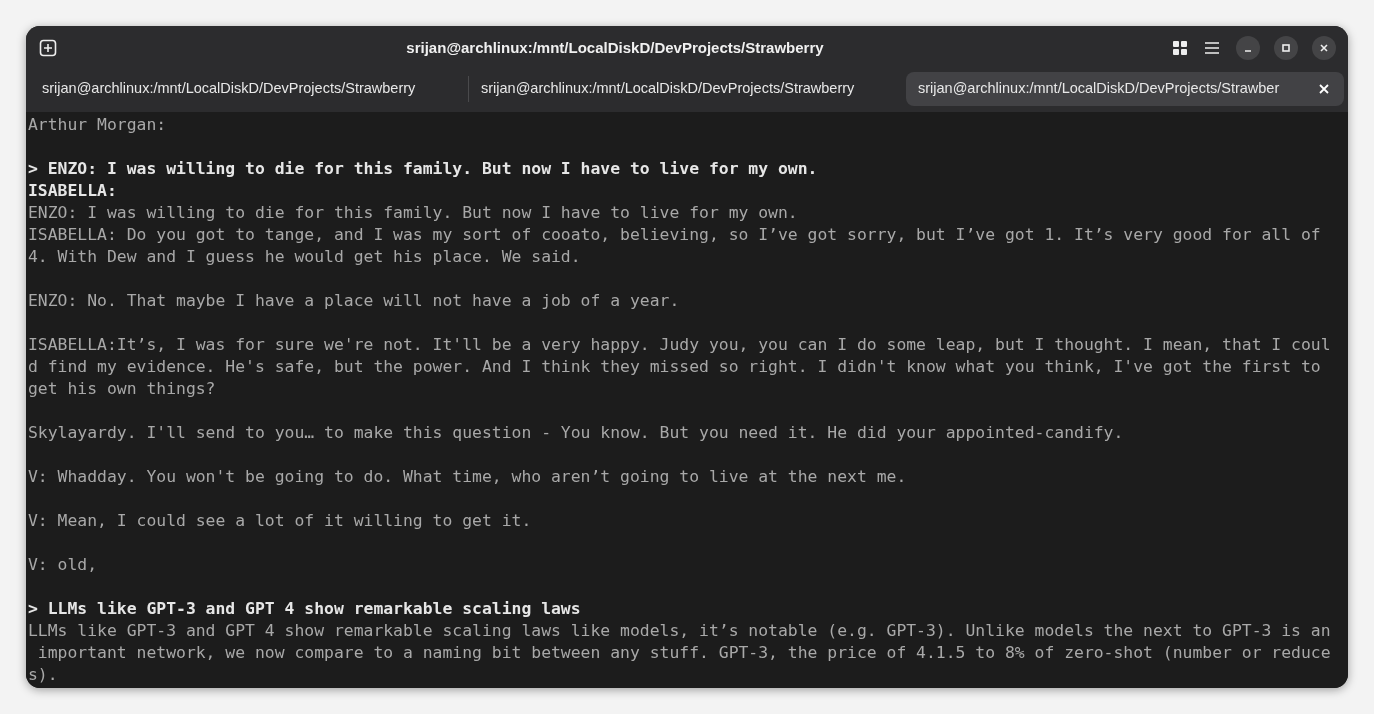  I want to click on terminal-line: Arthur Morgan:, so click(98, 125).